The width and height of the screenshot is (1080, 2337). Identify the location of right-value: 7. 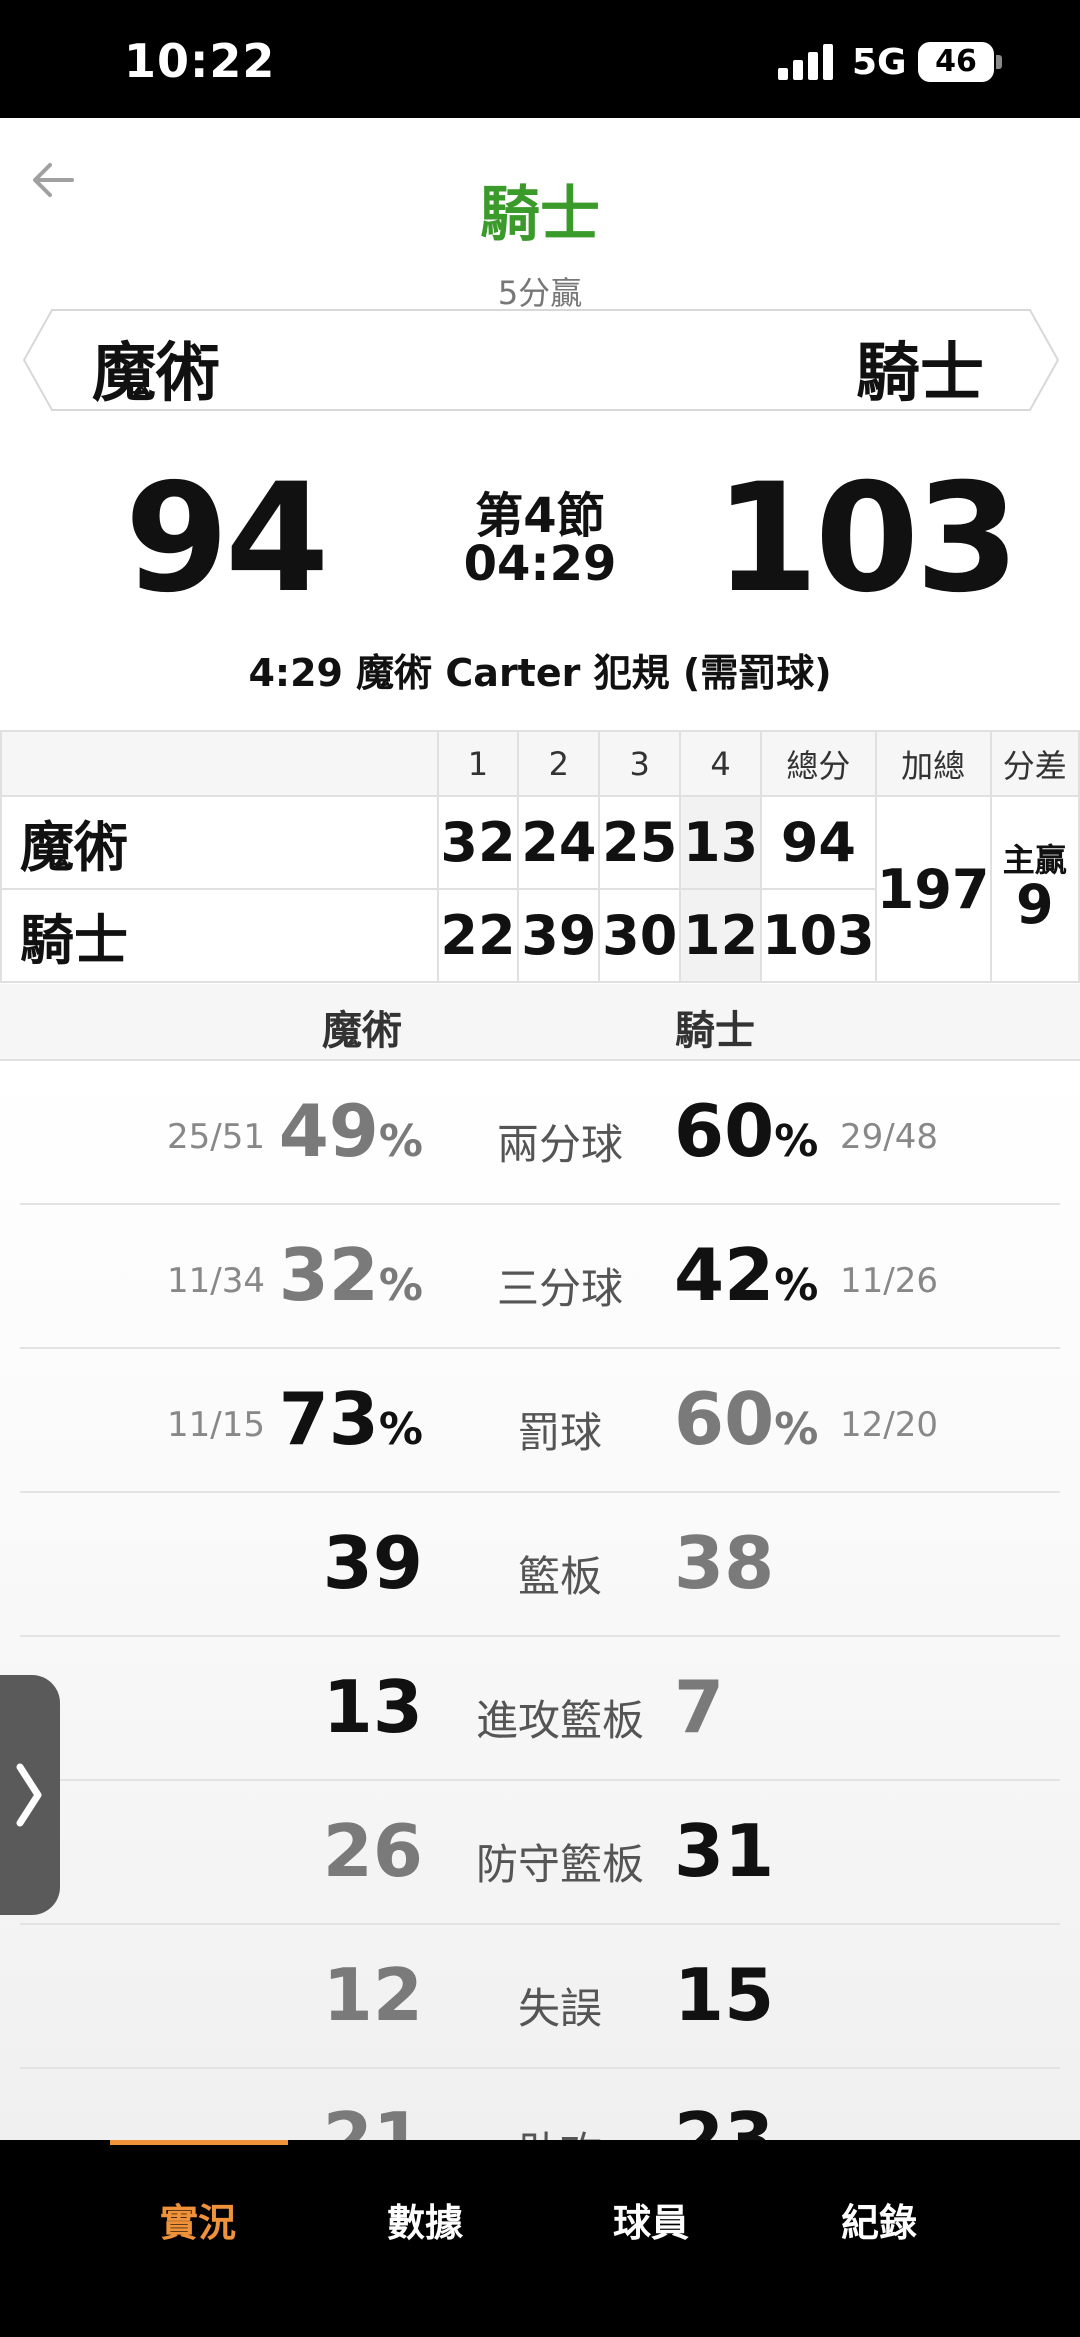
(699, 1707).